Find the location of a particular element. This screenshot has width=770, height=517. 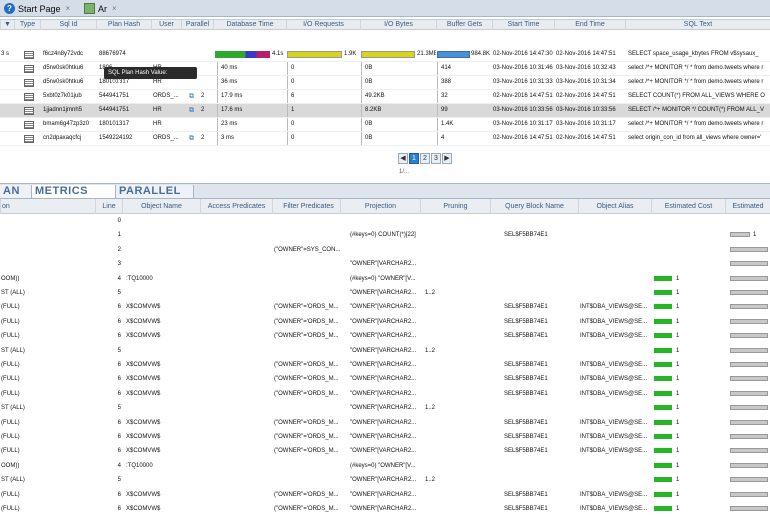

sql-text: SELECT space_usage_kbytes FROM v$sysaux_ is located at coordinates (693, 54).